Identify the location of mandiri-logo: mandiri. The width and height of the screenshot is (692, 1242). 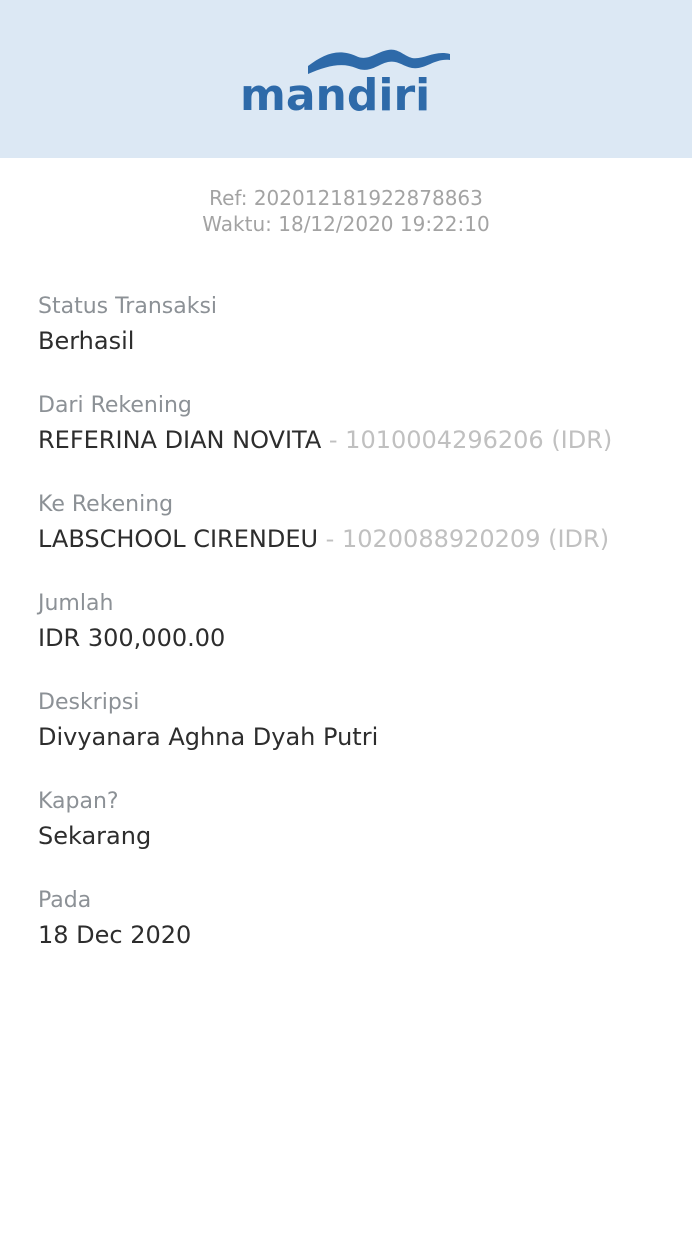
(346, 80).